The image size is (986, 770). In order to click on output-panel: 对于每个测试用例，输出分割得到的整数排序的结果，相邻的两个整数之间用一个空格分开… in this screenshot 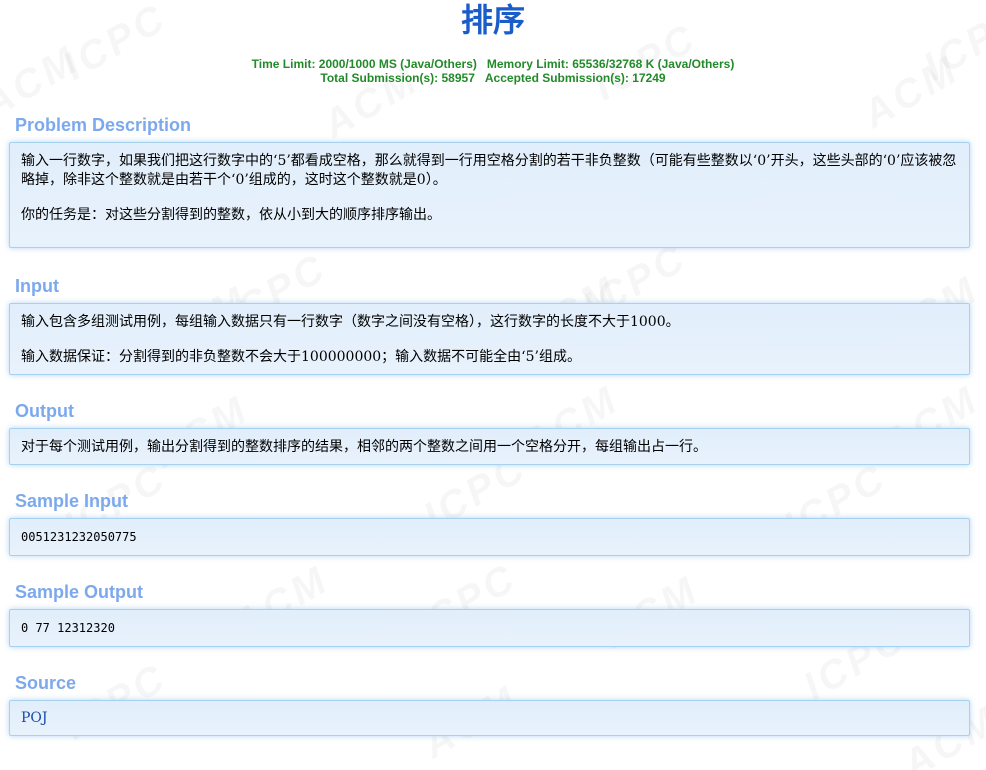, I will do `click(489, 446)`.